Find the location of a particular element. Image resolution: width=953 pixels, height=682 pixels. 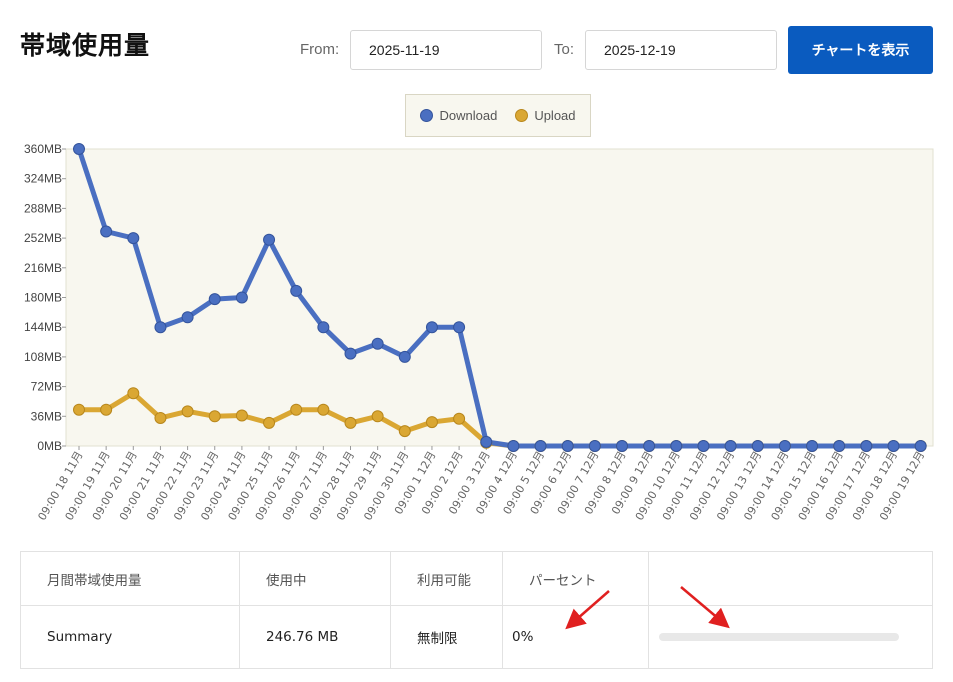

legend-item-download: Download is located at coordinates (458, 115).